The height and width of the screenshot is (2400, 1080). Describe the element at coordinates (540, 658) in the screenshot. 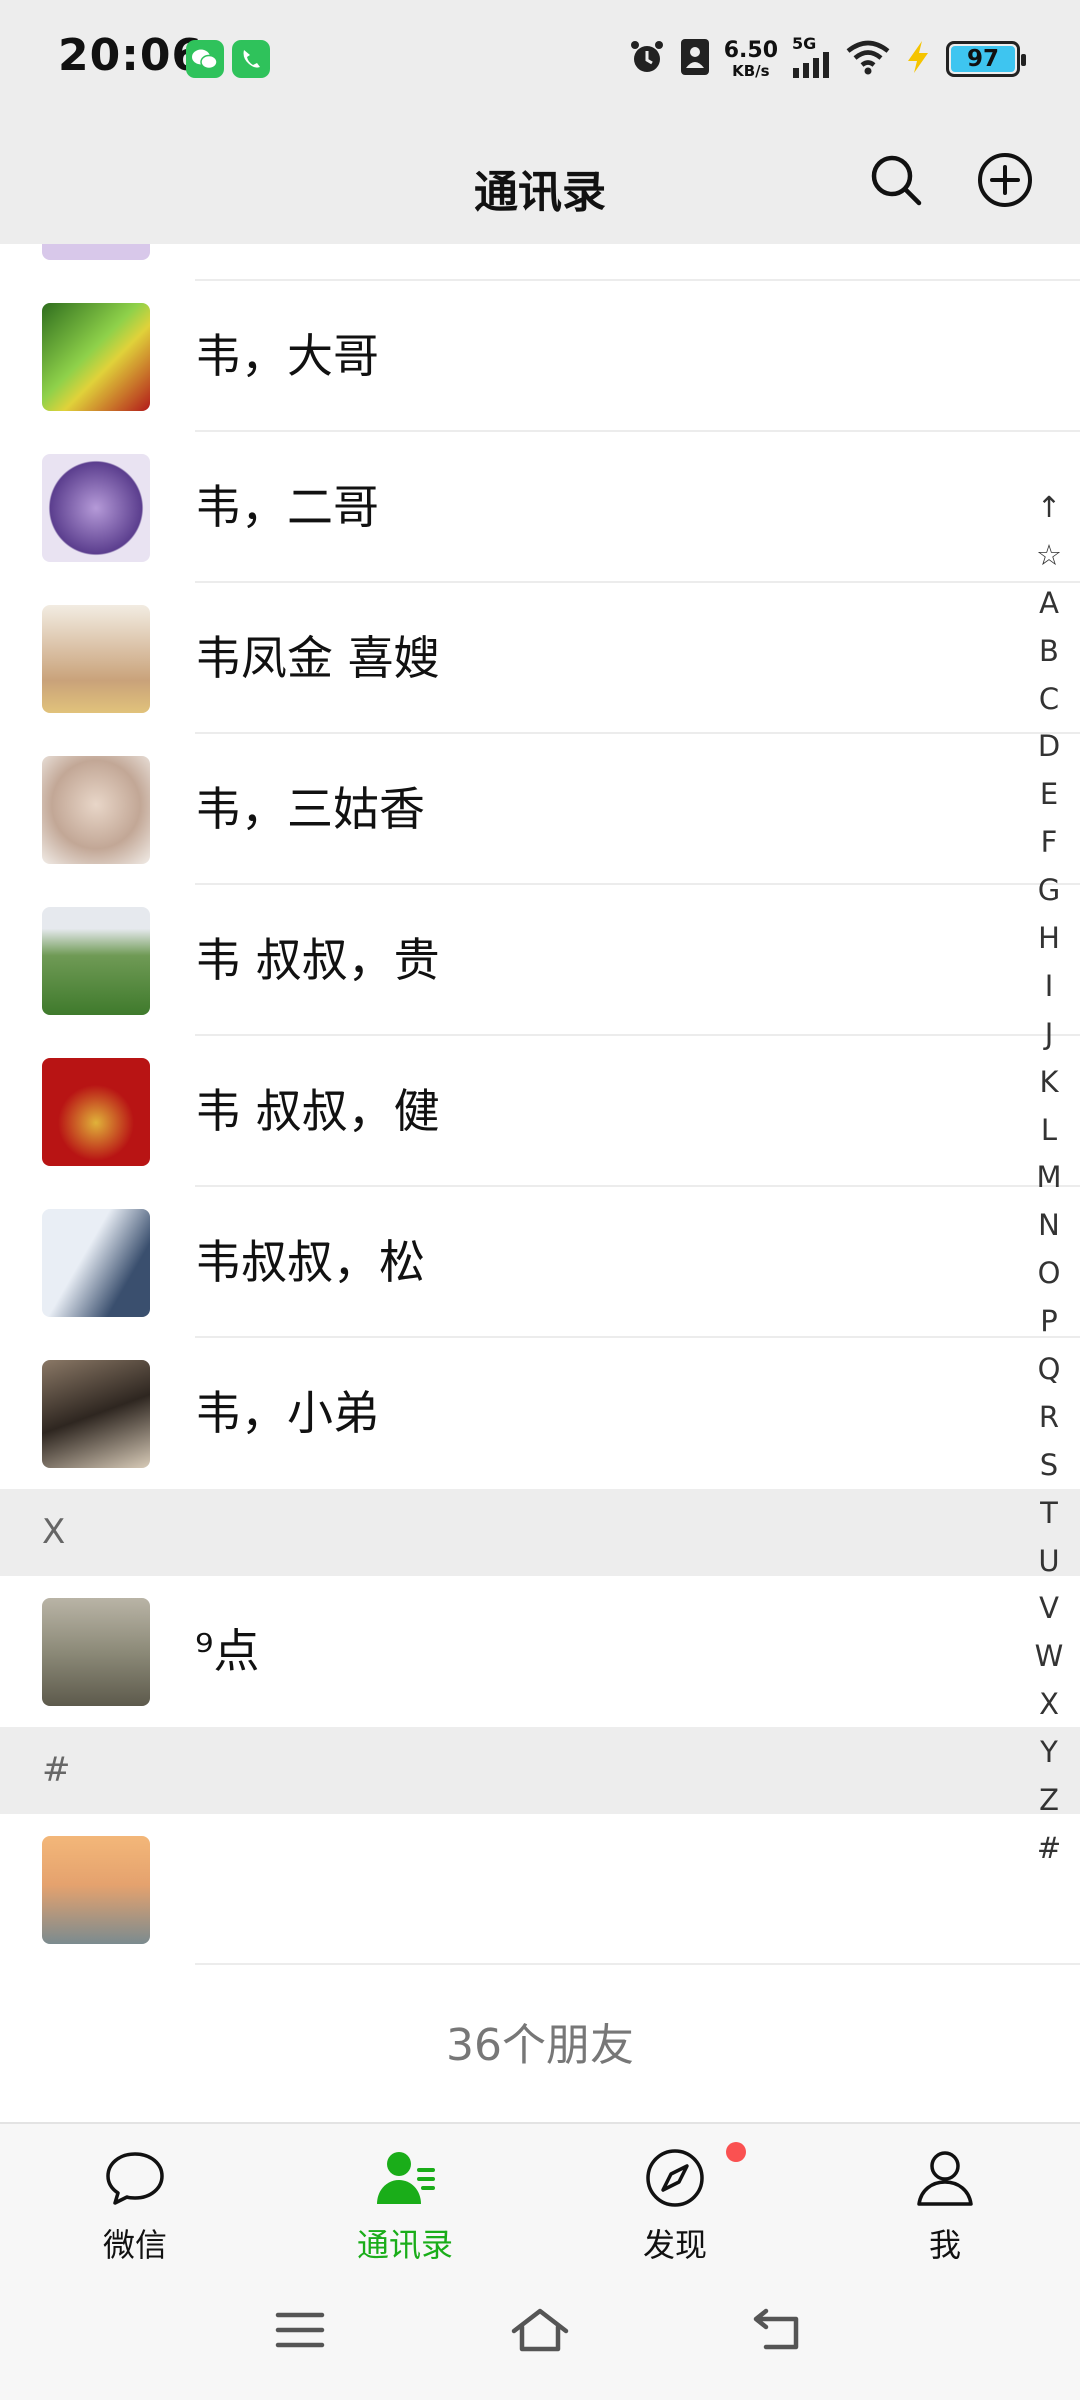

I see `contact-row: 韦凤金 喜嫂` at that location.